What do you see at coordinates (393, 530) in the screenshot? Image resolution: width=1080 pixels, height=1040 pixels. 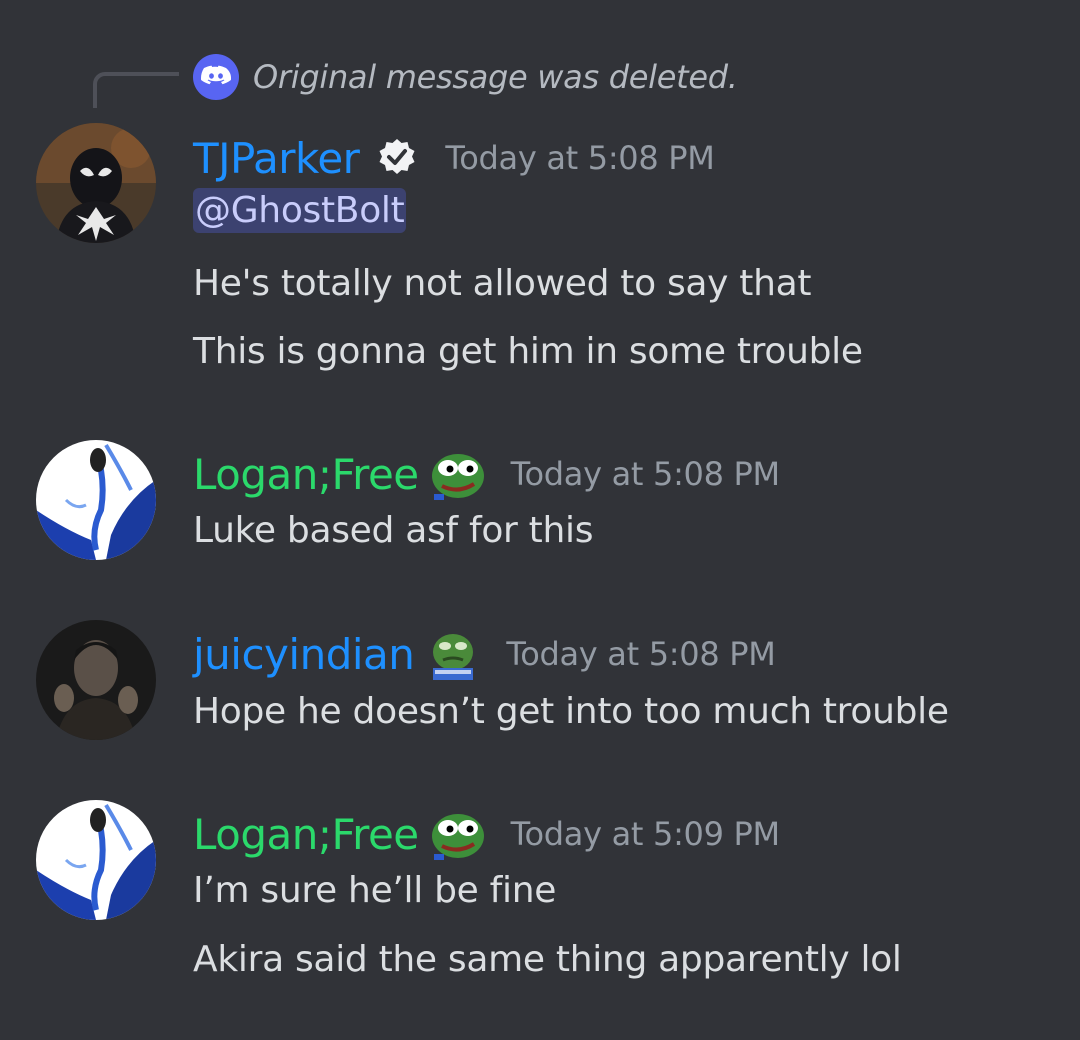 I see `message-text: Luke based asf for this` at bounding box center [393, 530].